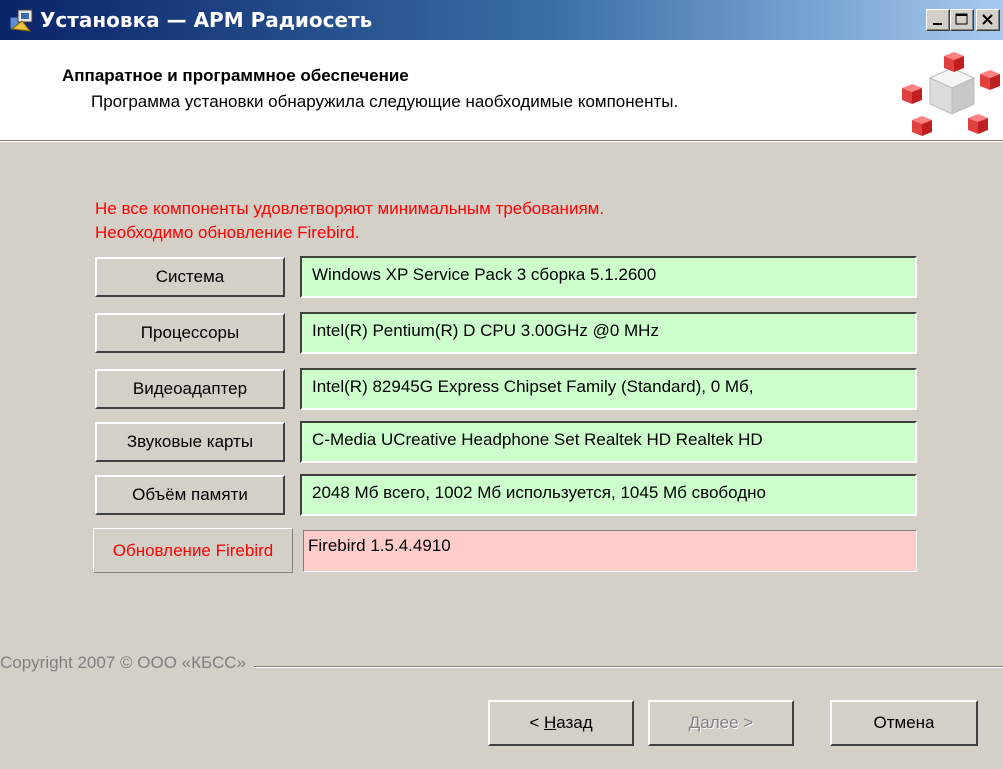 This screenshot has height=769, width=1003. I want to click on sound-label-button: Звуковые карты, so click(190, 442).